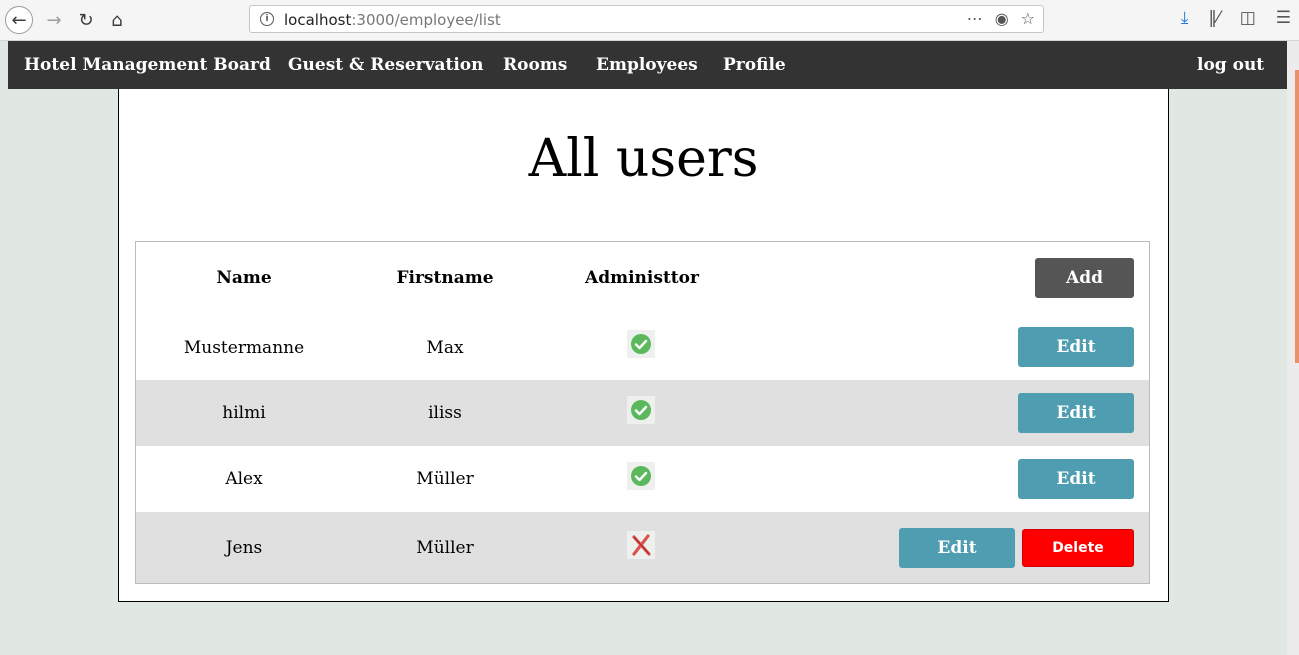  I want to click on pocket-icon: ◉, so click(1002, 18).